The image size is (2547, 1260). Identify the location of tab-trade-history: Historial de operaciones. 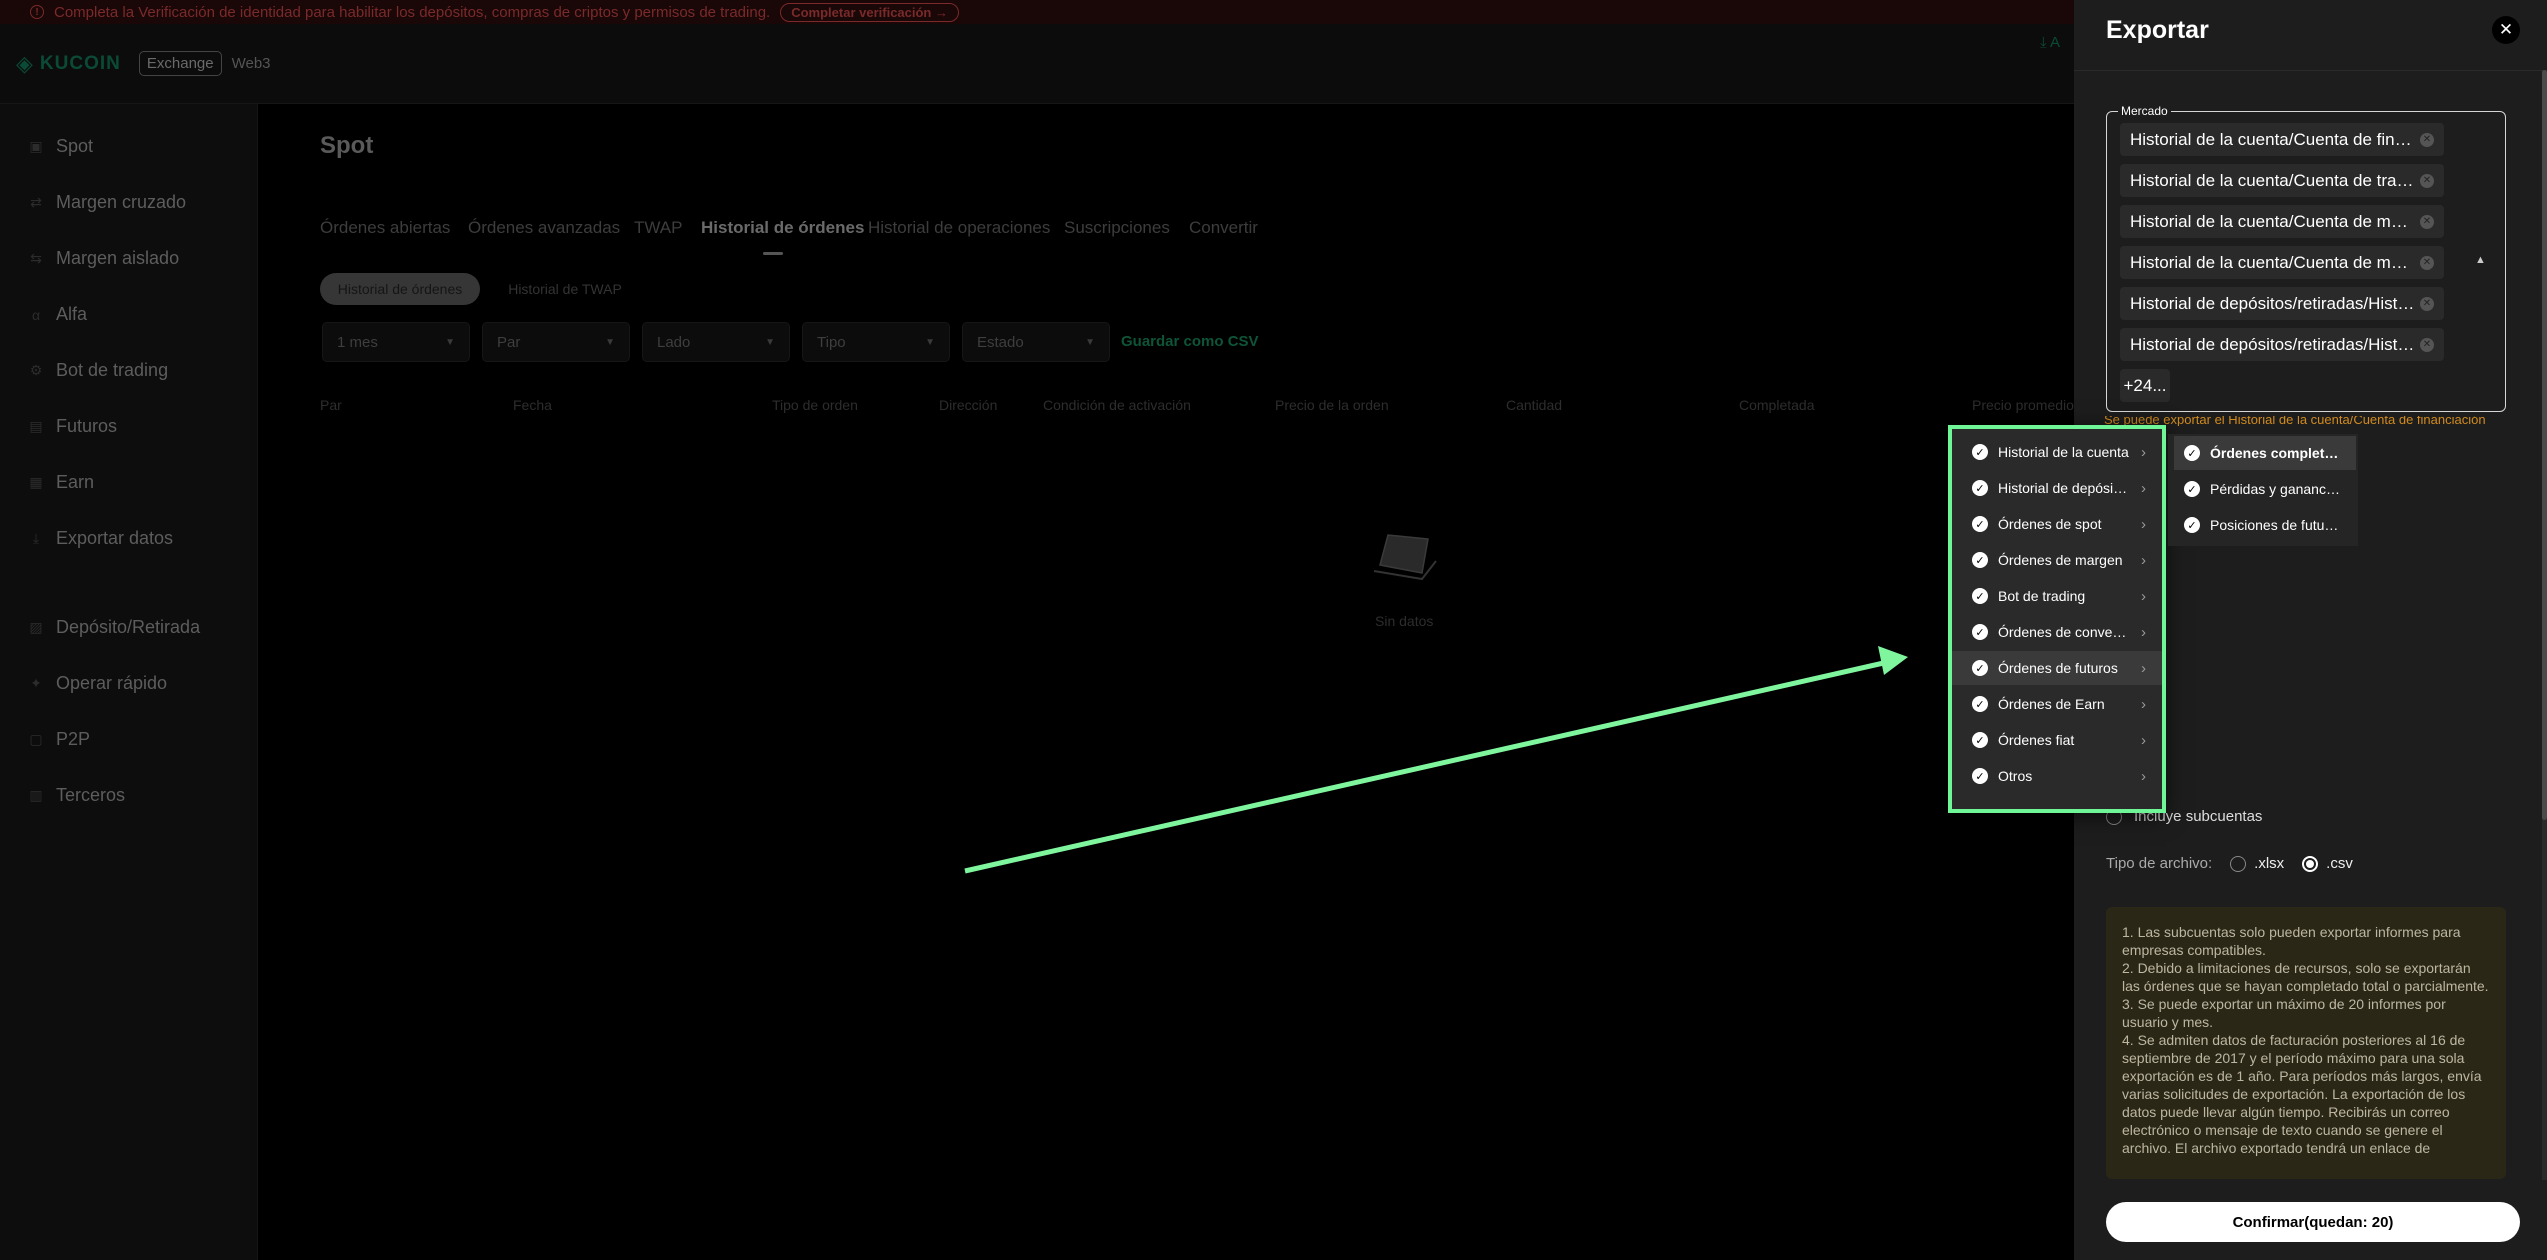
(959, 228).